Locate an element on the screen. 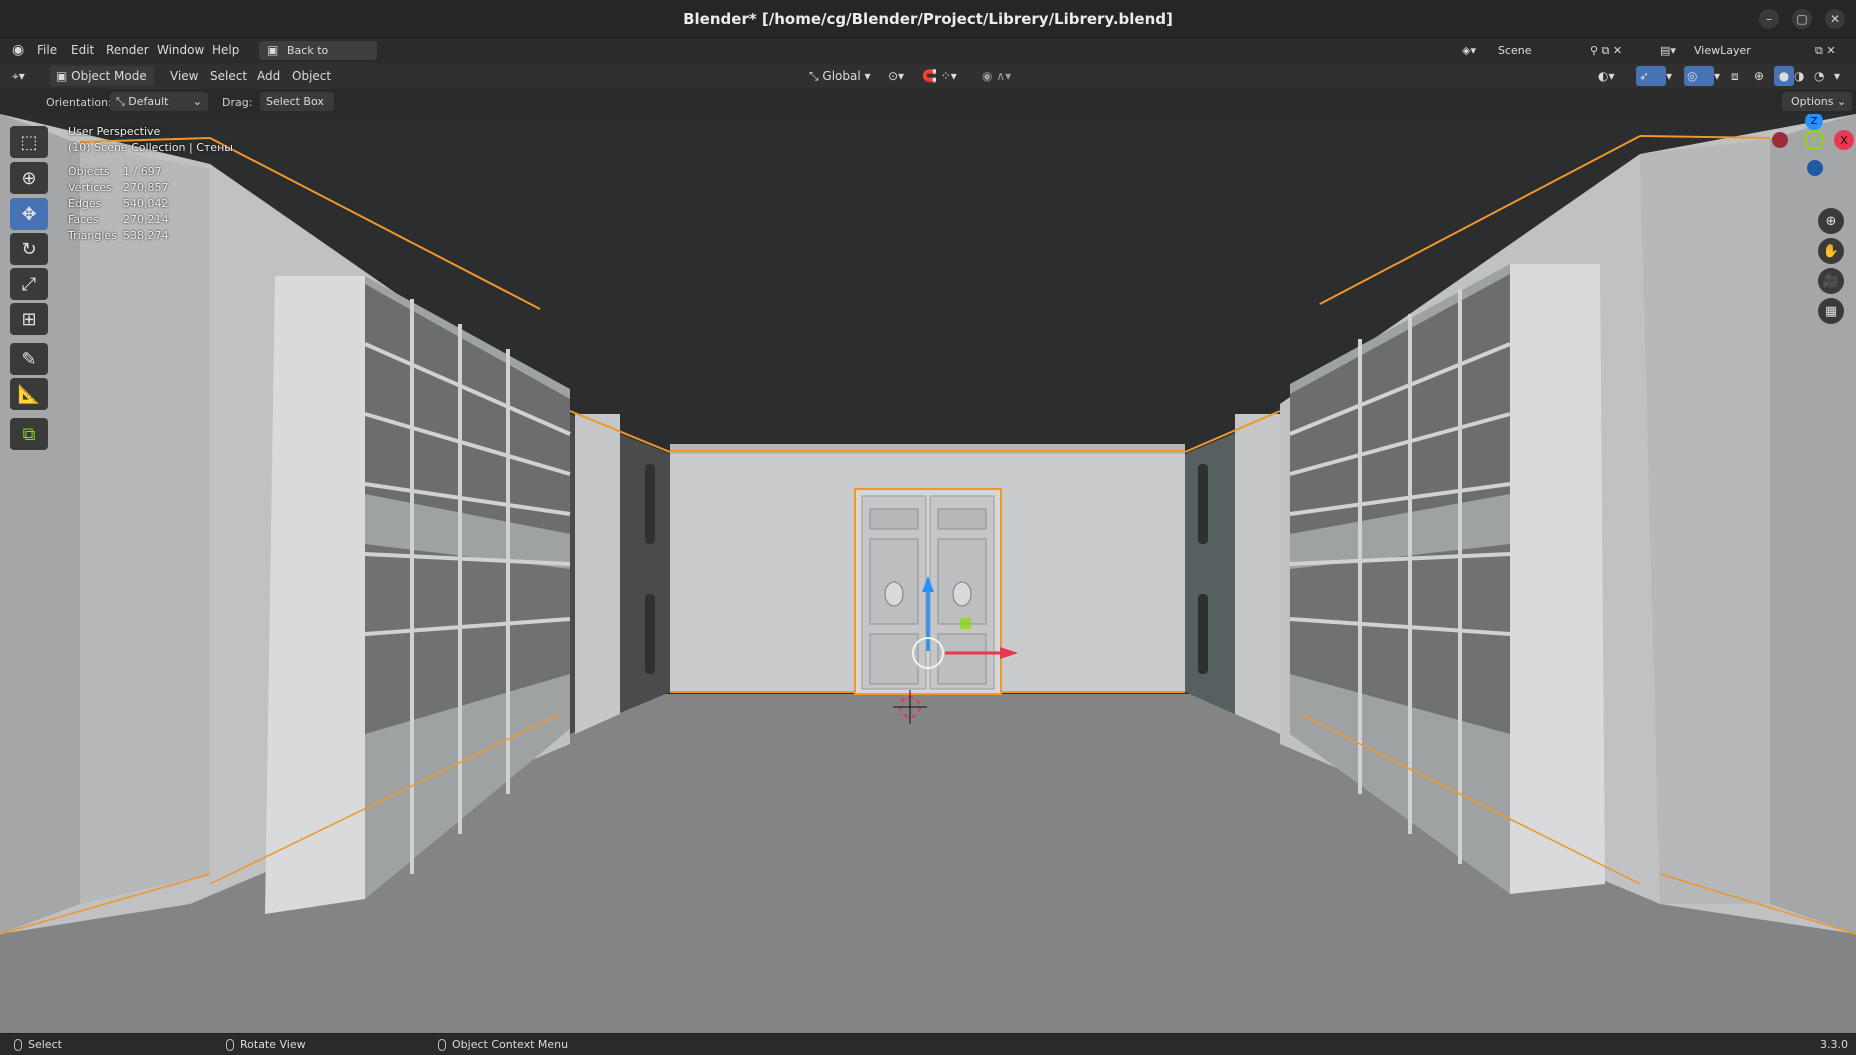 The height and width of the screenshot is (1055, 1856). status-rotate: Rotate View is located at coordinates (266, 1044).